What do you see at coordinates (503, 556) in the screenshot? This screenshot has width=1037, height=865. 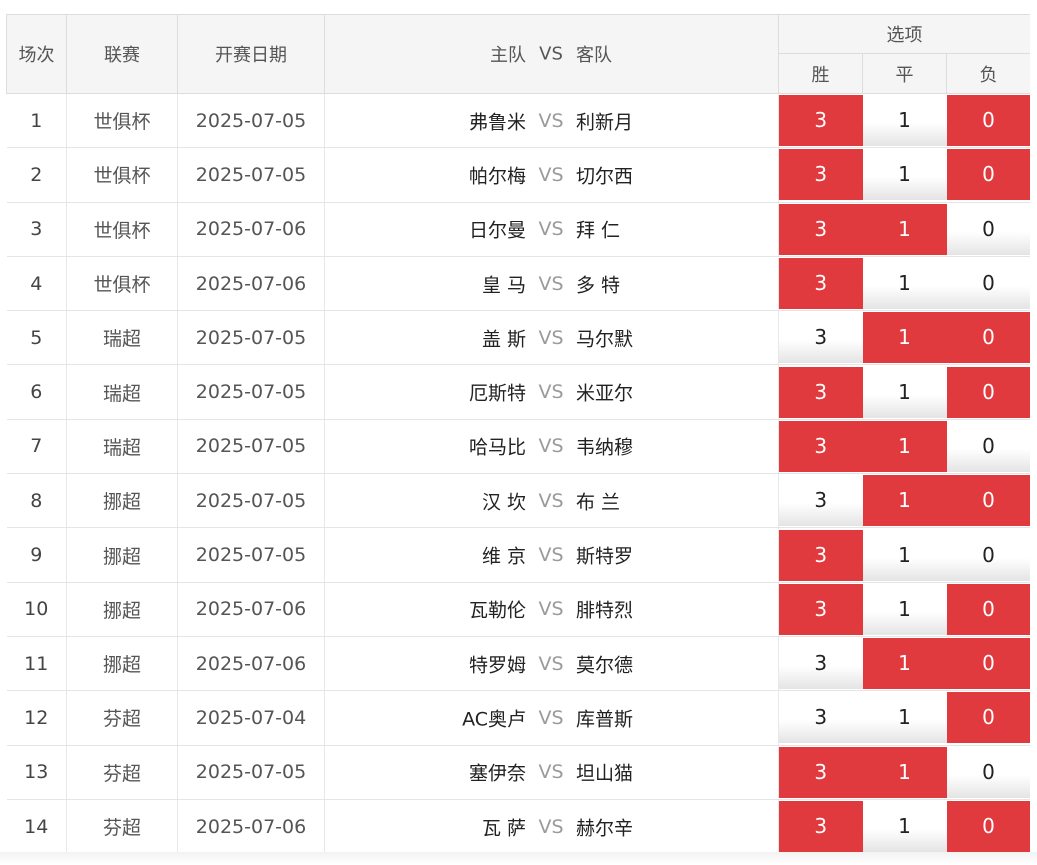 I see `home-team: 维 京` at bounding box center [503, 556].